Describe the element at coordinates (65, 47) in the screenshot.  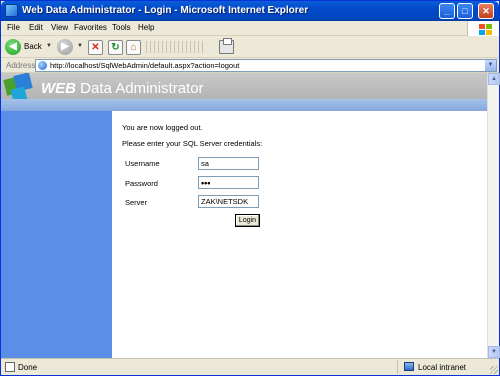
I see `forward-arrow-icon: ▶` at that location.